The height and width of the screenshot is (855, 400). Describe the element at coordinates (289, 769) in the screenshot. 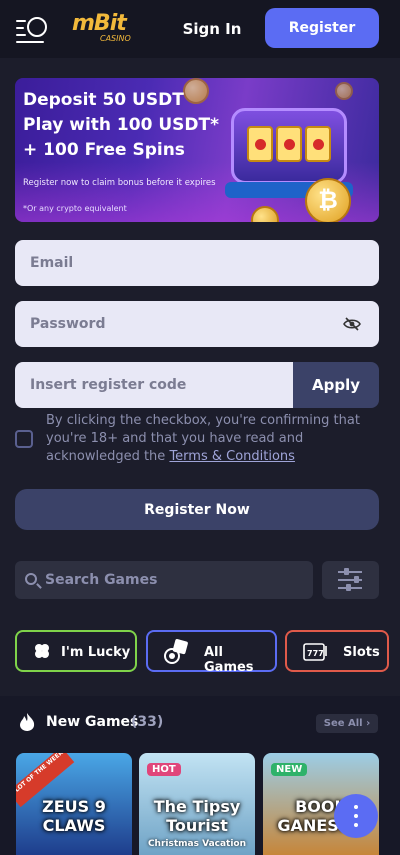

I see `new-badge: NEW` at that location.